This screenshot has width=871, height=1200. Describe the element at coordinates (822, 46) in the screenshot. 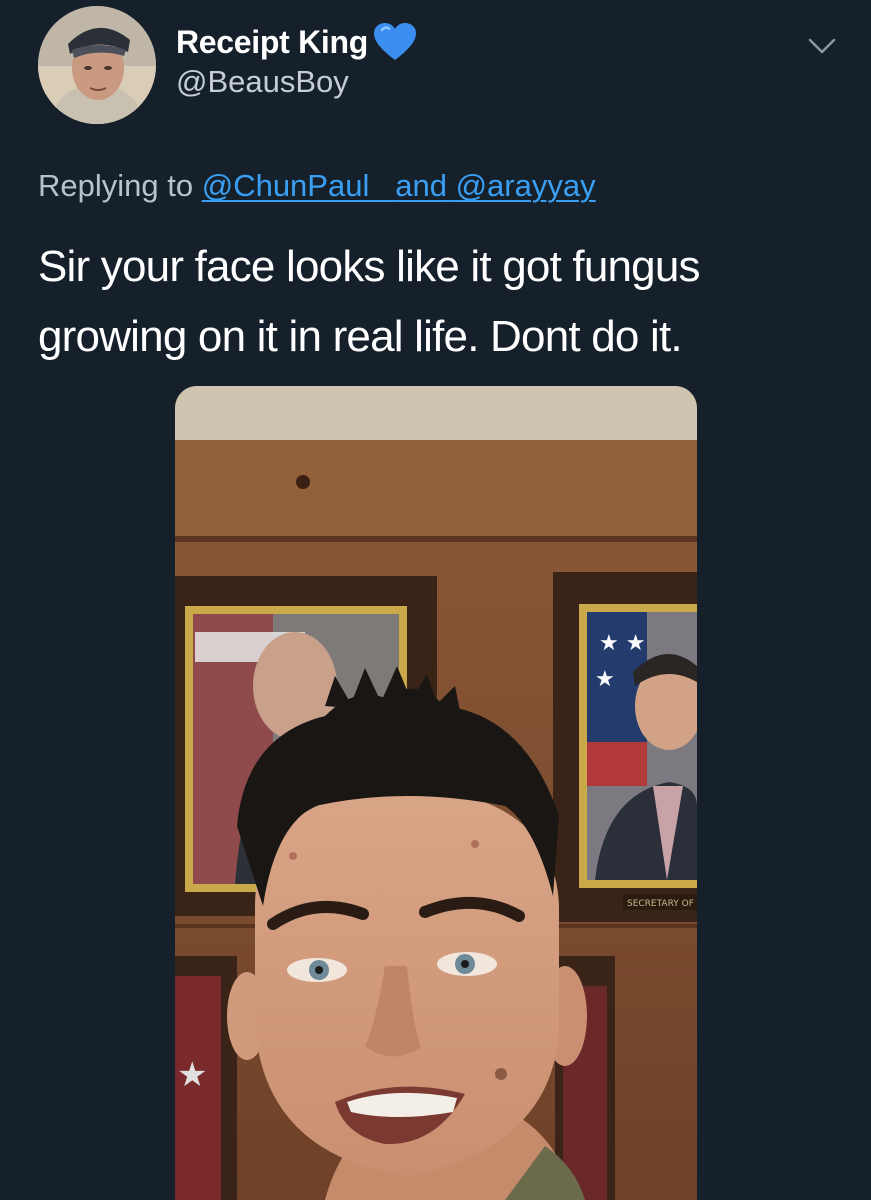

I see `chevron-down-icon` at that location.